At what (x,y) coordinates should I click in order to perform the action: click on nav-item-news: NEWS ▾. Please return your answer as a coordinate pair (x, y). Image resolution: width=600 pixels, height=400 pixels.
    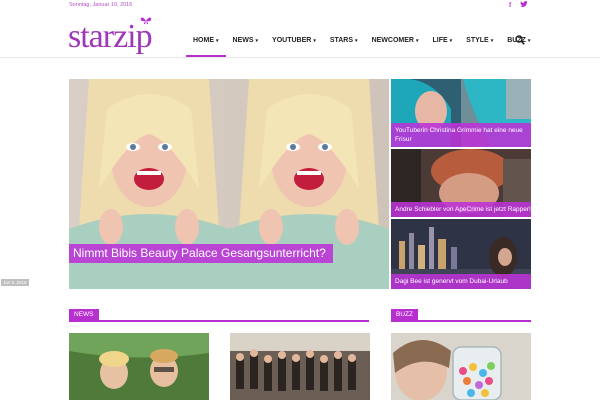
    Looking at the image, I should click on (246, 43).